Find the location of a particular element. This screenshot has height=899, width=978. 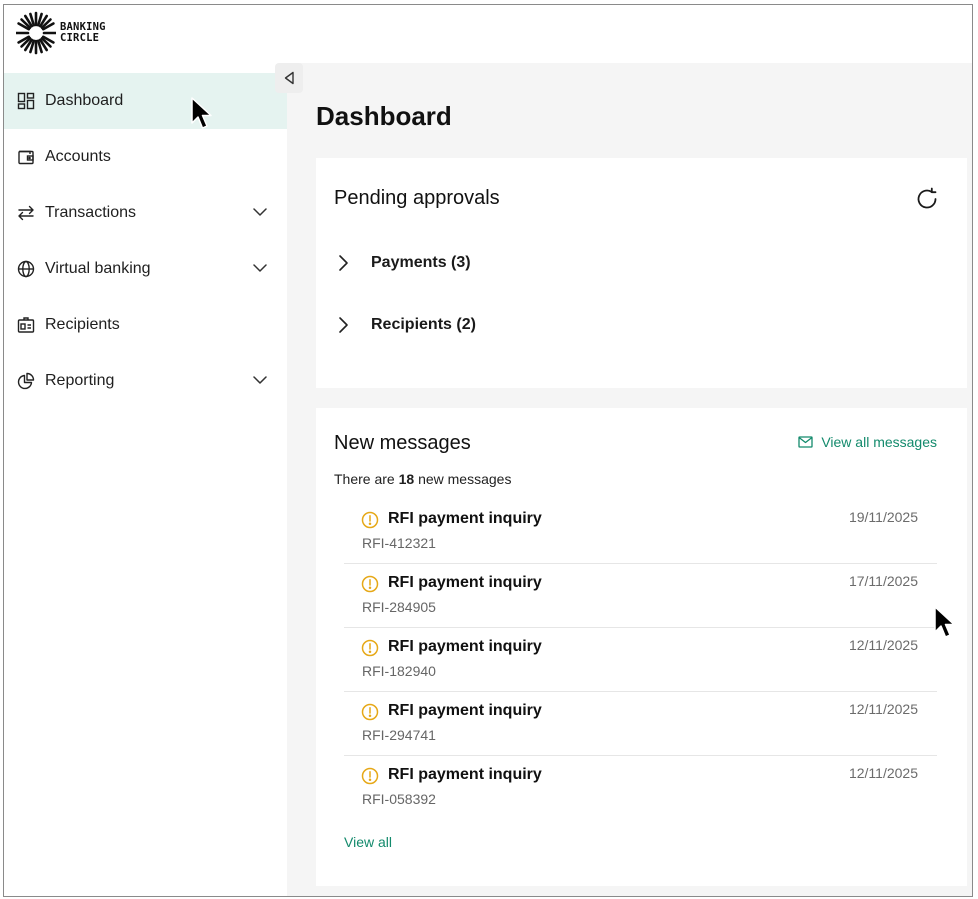

top-bar: BANKING CIRCLE is located at coordinates (488, 34).